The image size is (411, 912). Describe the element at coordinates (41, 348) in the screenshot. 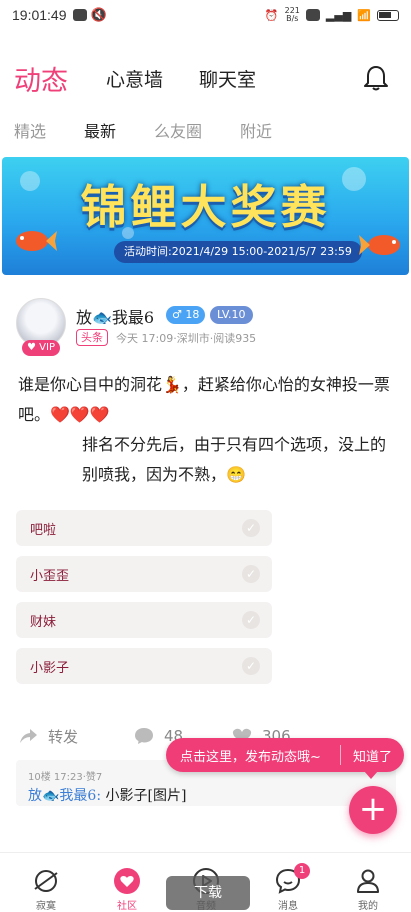

I see `vip-badge: ♥ VIP` at that location.